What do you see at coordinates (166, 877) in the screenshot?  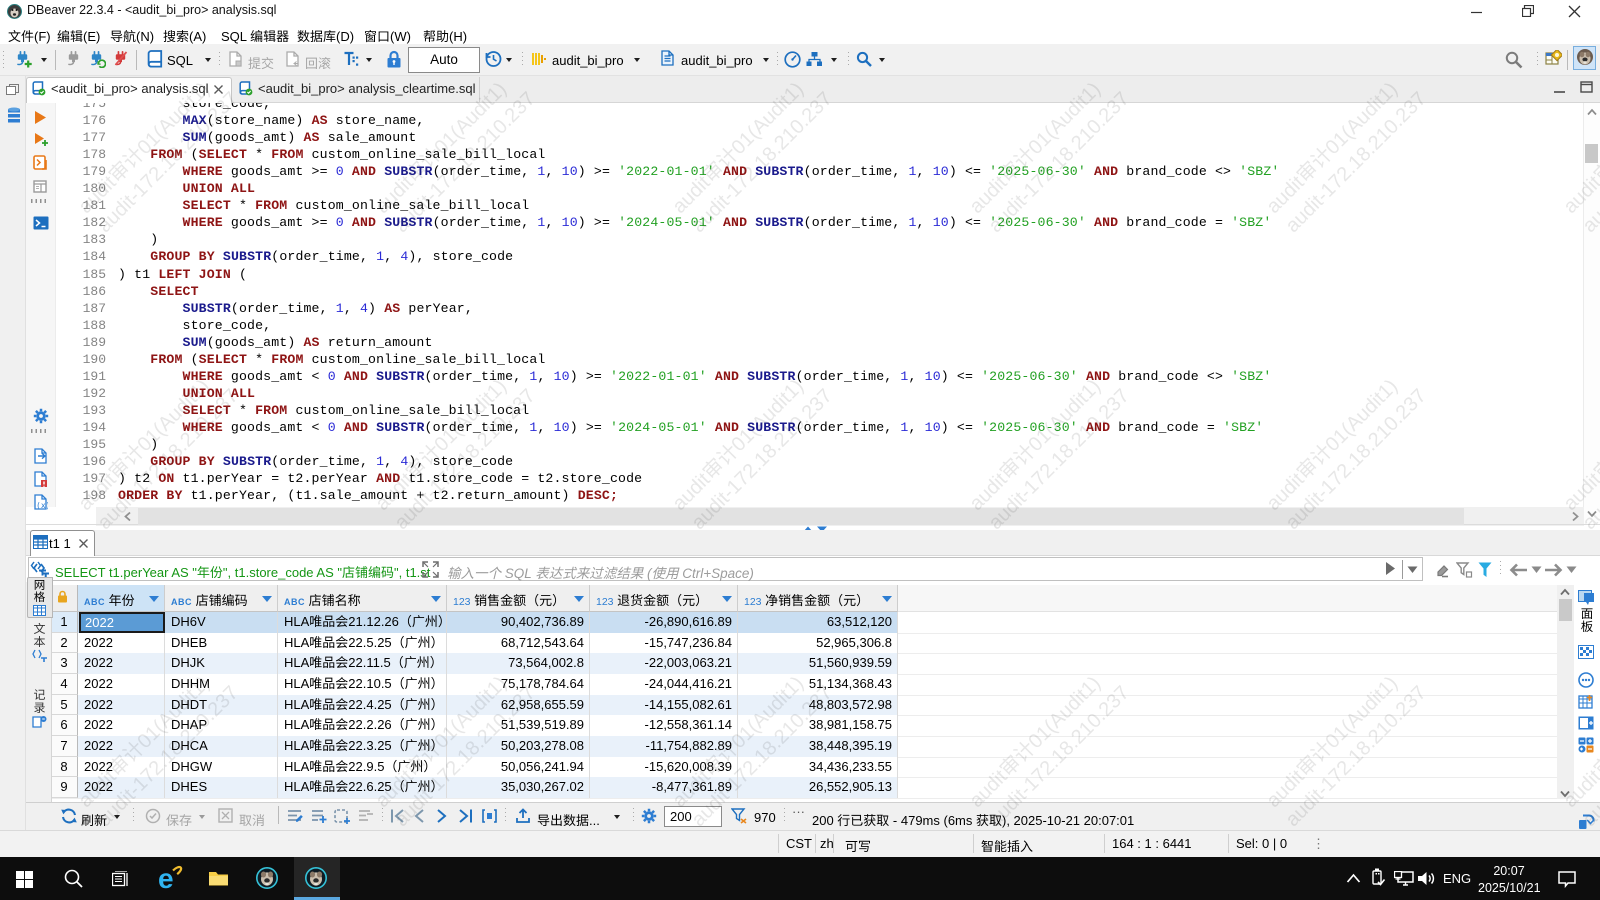 I see `svg-text: e` at bounding box center [166, 877].